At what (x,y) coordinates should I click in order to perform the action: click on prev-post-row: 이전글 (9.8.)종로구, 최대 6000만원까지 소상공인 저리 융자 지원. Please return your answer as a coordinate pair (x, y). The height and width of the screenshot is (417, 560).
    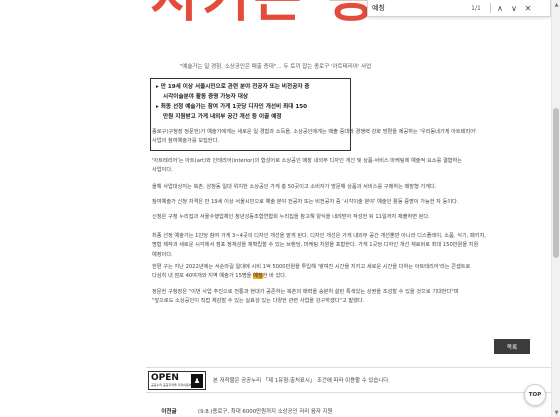
    Looking at the image, I should click on (348, 410).